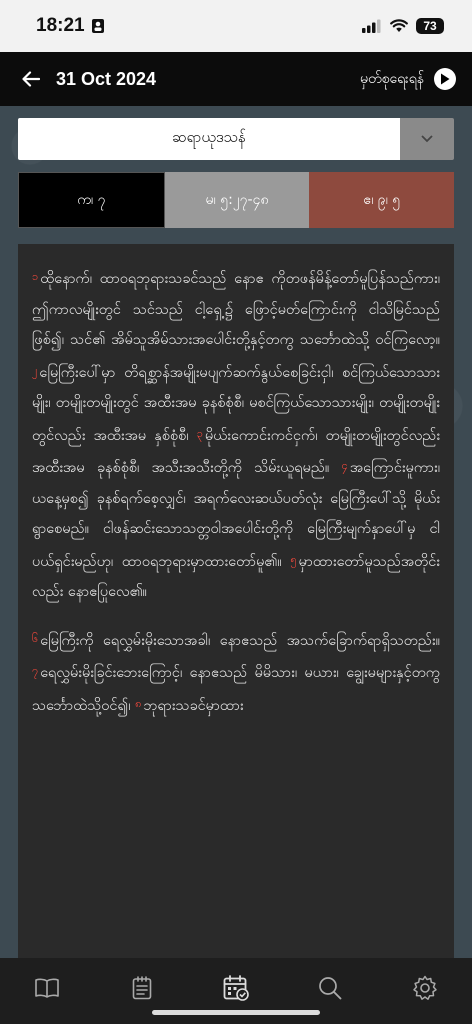 This screenshot has height=1024, width=472. Describe the element at coordinates (142, 988) in the screenshot. I see `nav-notes-icon` at that location.